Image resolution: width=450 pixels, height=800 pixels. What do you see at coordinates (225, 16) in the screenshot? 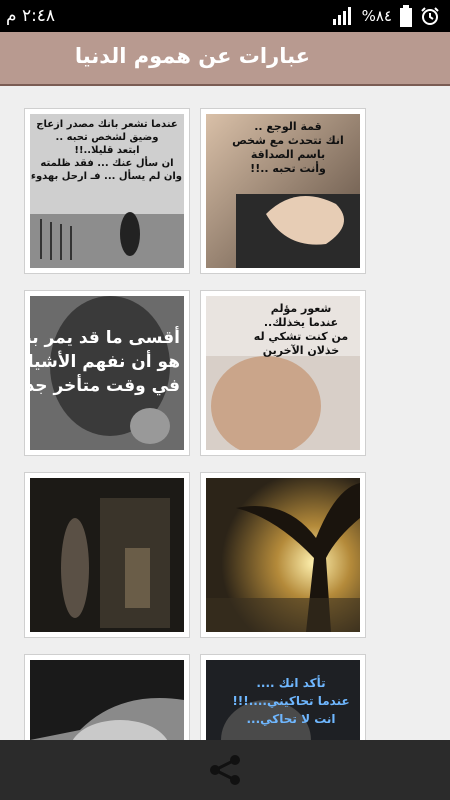
I see `status-bar: ٢:٤٨ م %٨٤` at bounding box center [225, 16].